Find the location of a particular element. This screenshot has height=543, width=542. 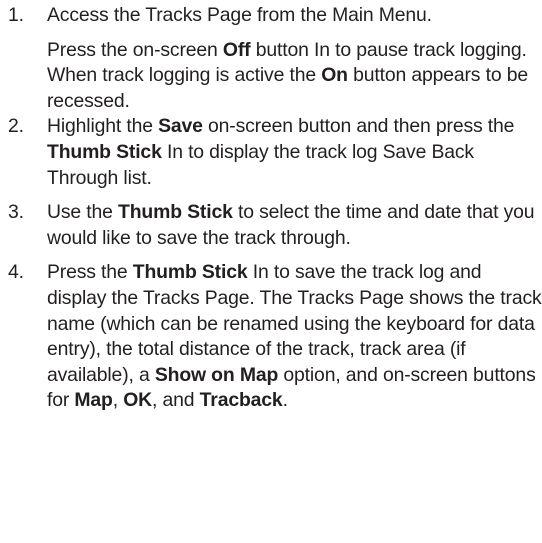

step-number: 2. is located at coordinates (16, 126).